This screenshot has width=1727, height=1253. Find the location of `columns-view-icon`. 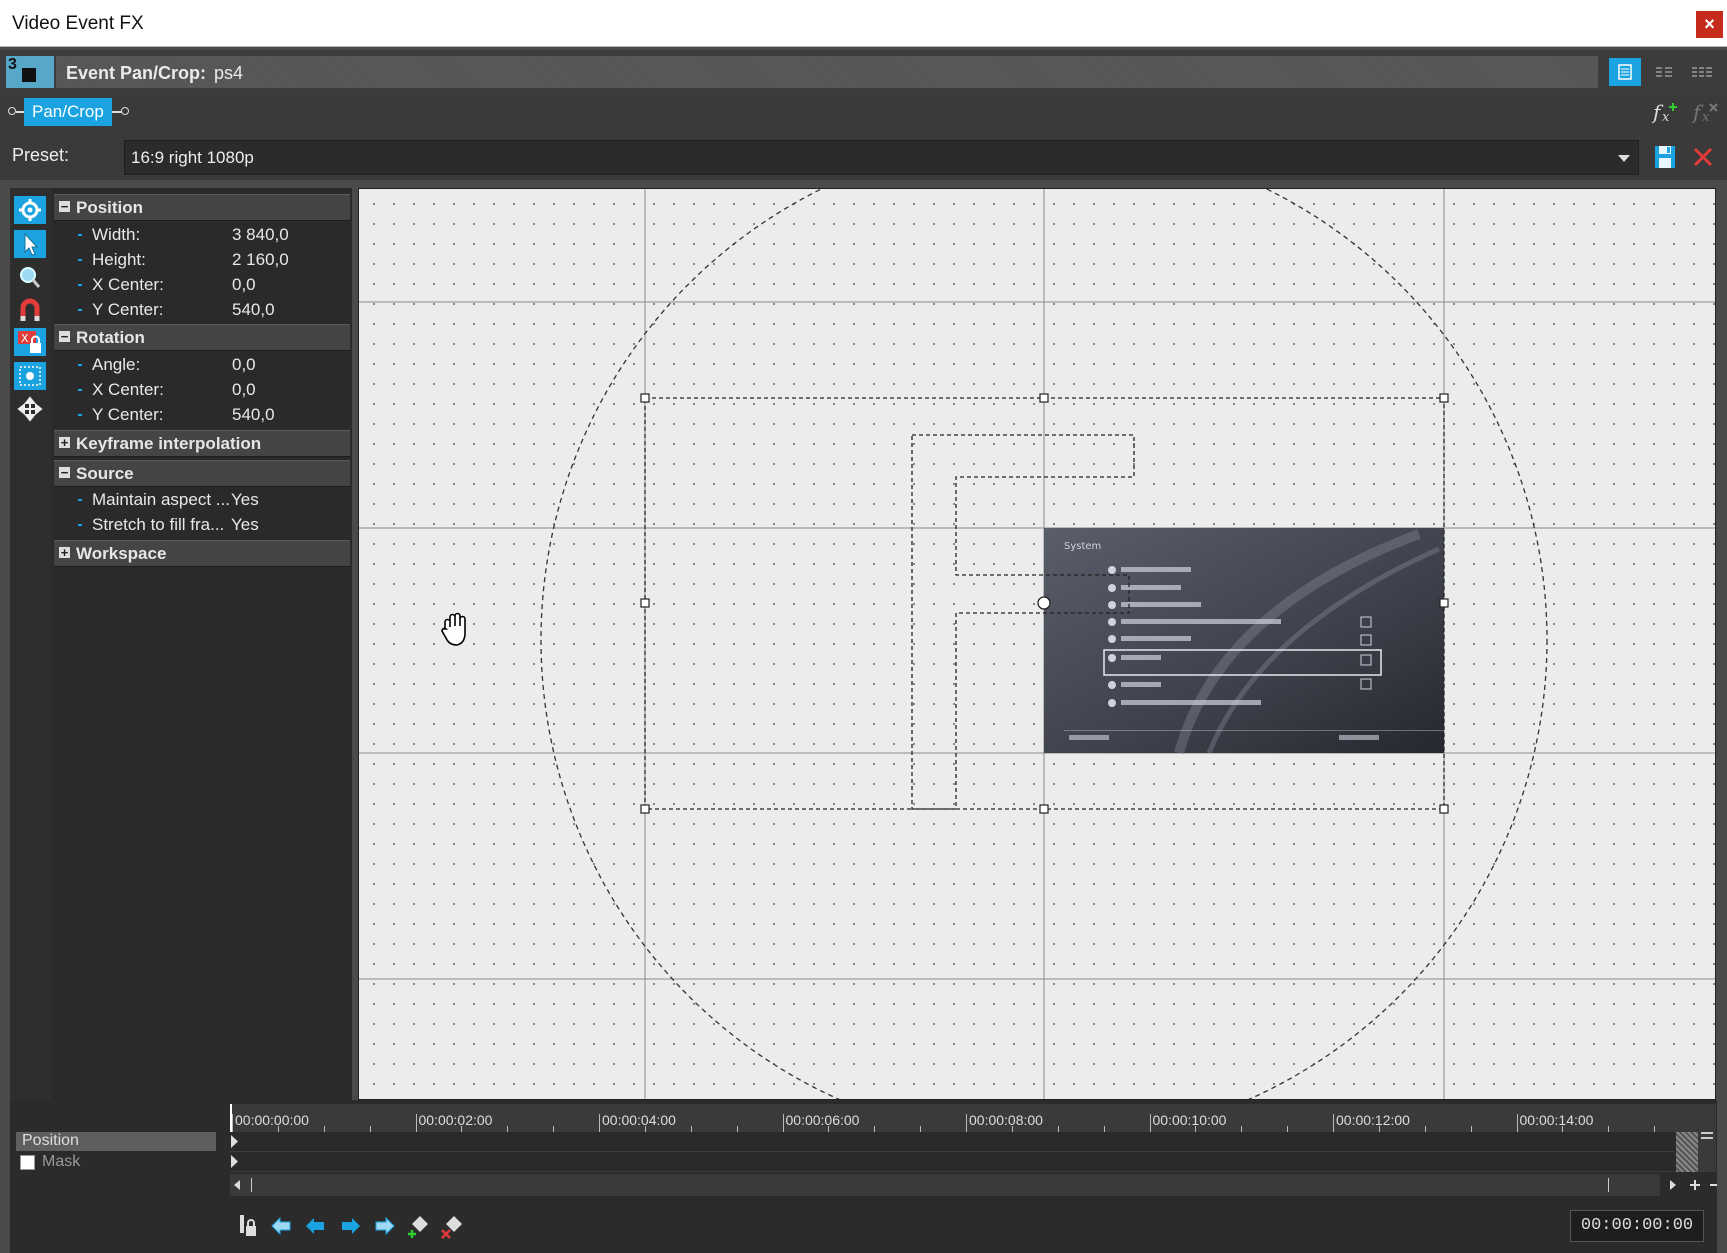

columns-view-icon is located at coordinates (1664, 72).